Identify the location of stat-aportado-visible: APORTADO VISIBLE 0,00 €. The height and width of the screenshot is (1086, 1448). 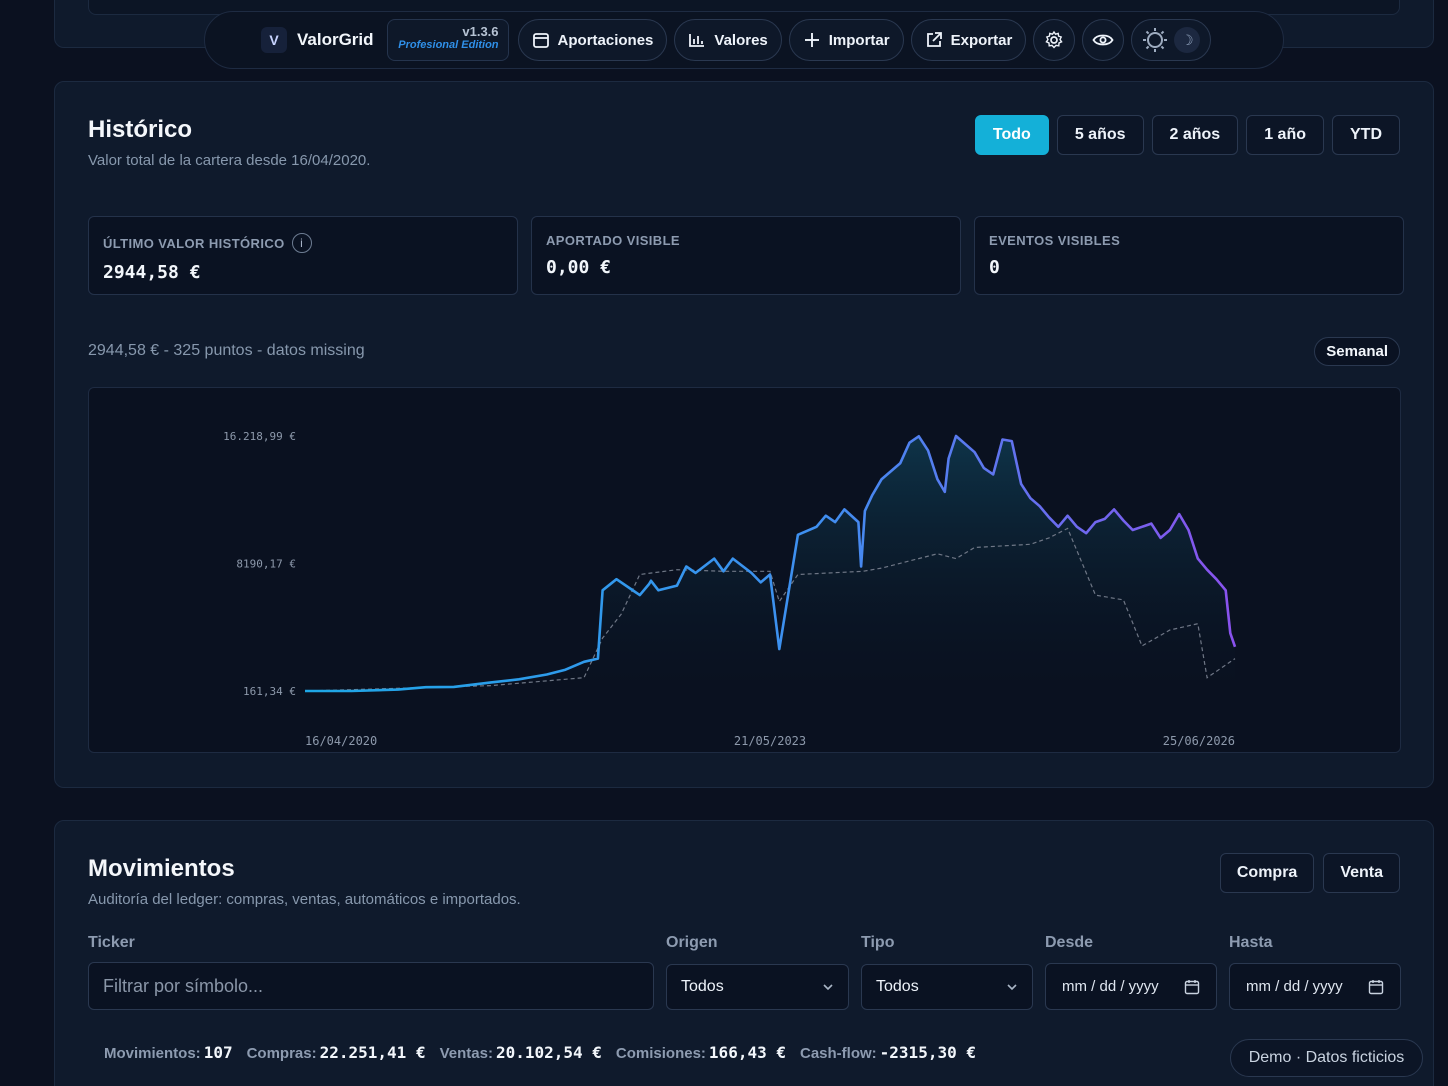
(746, 255).